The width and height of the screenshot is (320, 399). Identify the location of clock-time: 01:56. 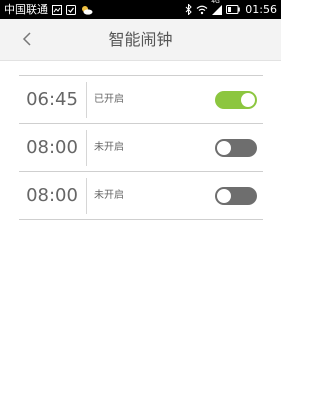
(261, 9).